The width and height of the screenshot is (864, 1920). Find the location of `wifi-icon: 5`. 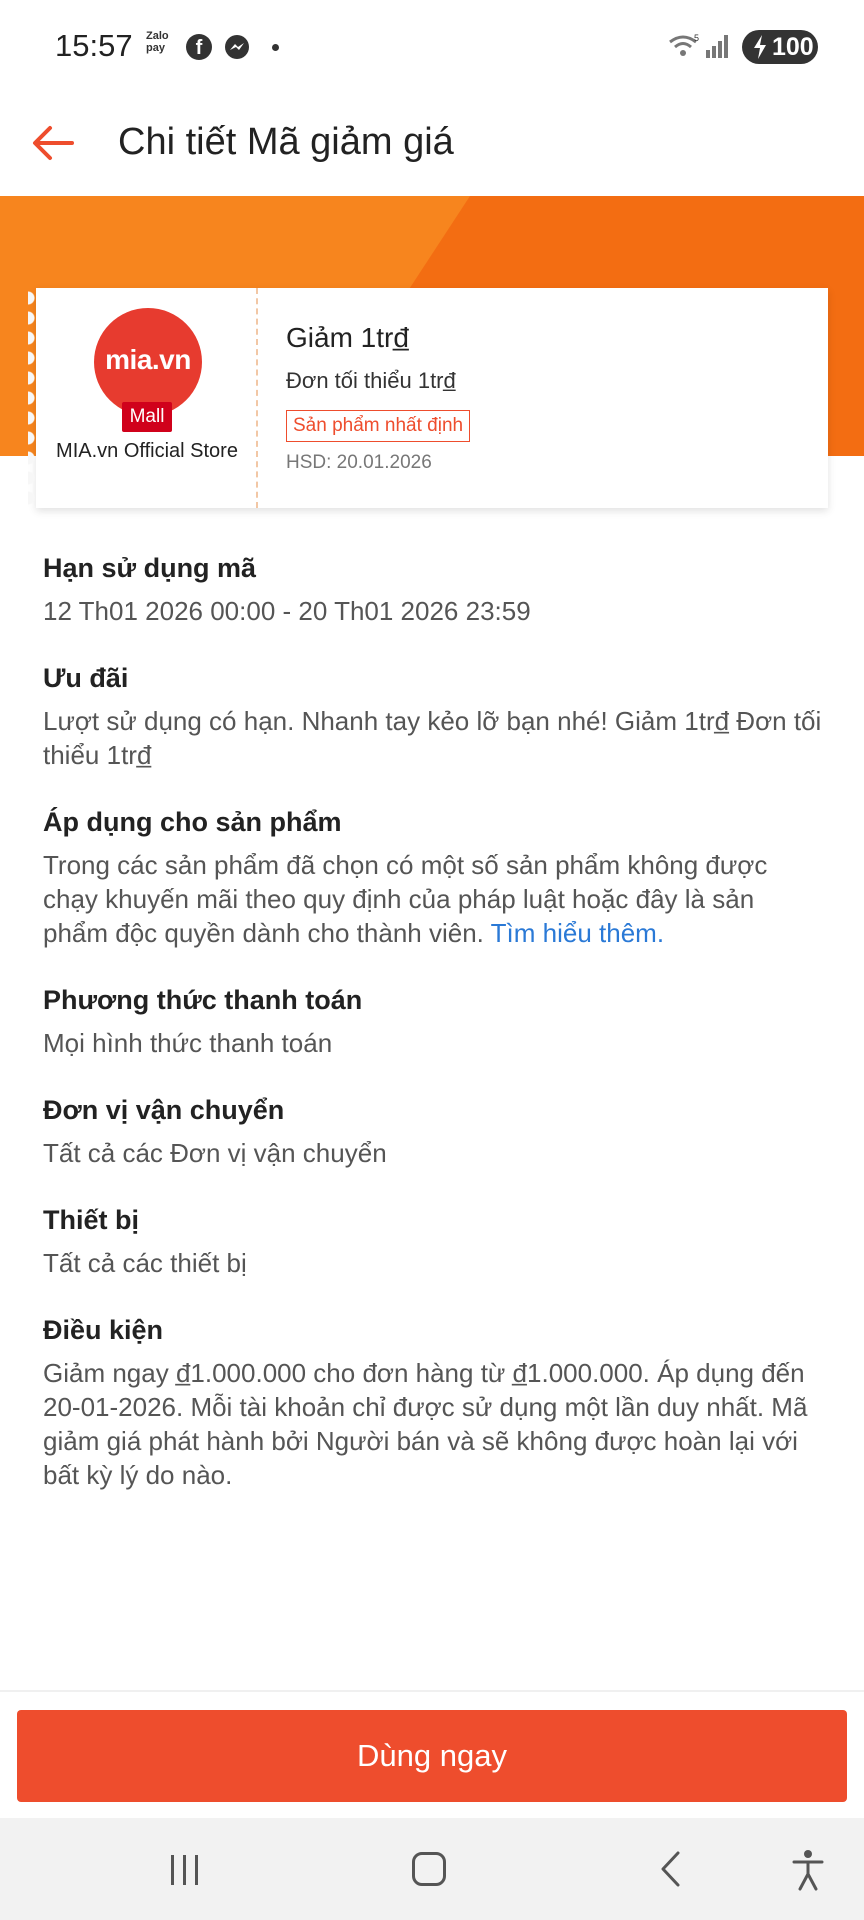

wifi-icon: 5 is located at coordinates (684, 44).